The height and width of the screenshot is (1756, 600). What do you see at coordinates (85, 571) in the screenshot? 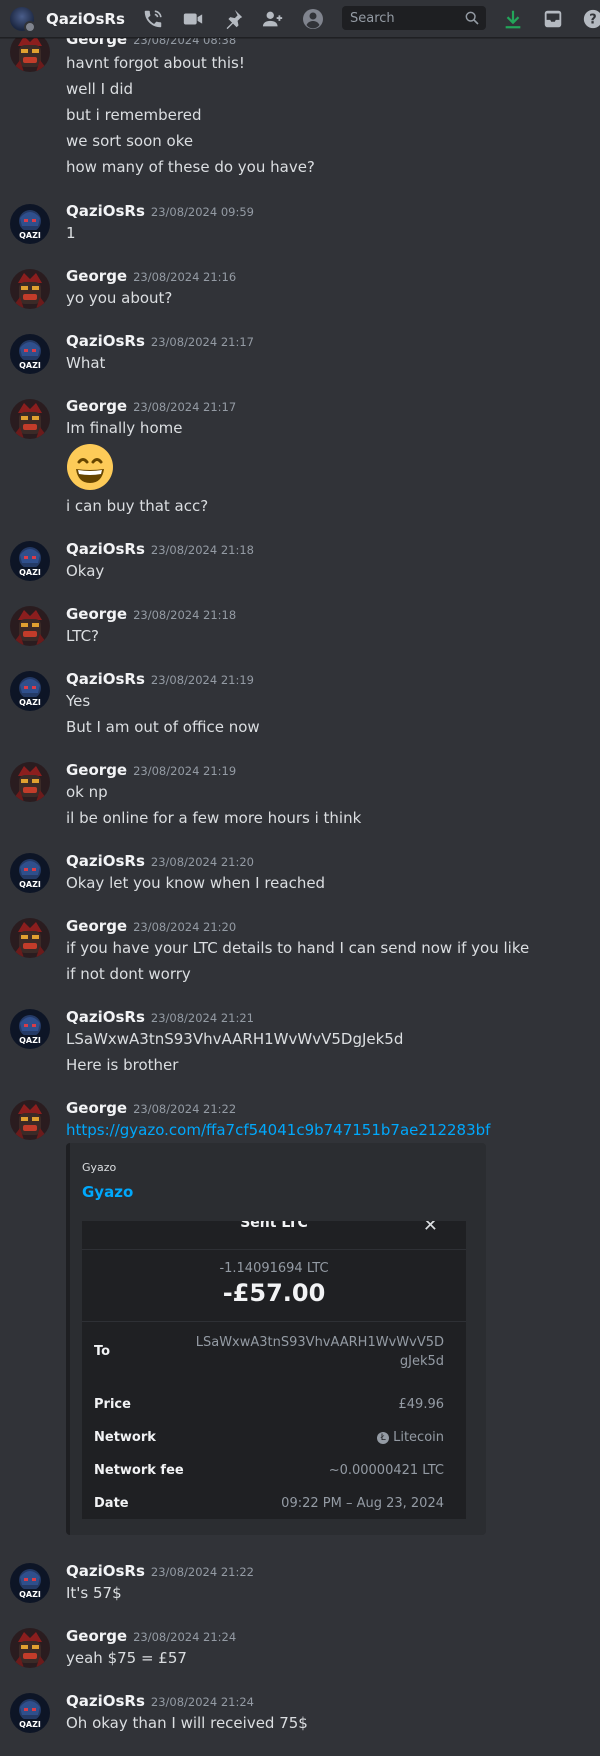
I see `message-text: Okay` at bounding box center [85, 571].